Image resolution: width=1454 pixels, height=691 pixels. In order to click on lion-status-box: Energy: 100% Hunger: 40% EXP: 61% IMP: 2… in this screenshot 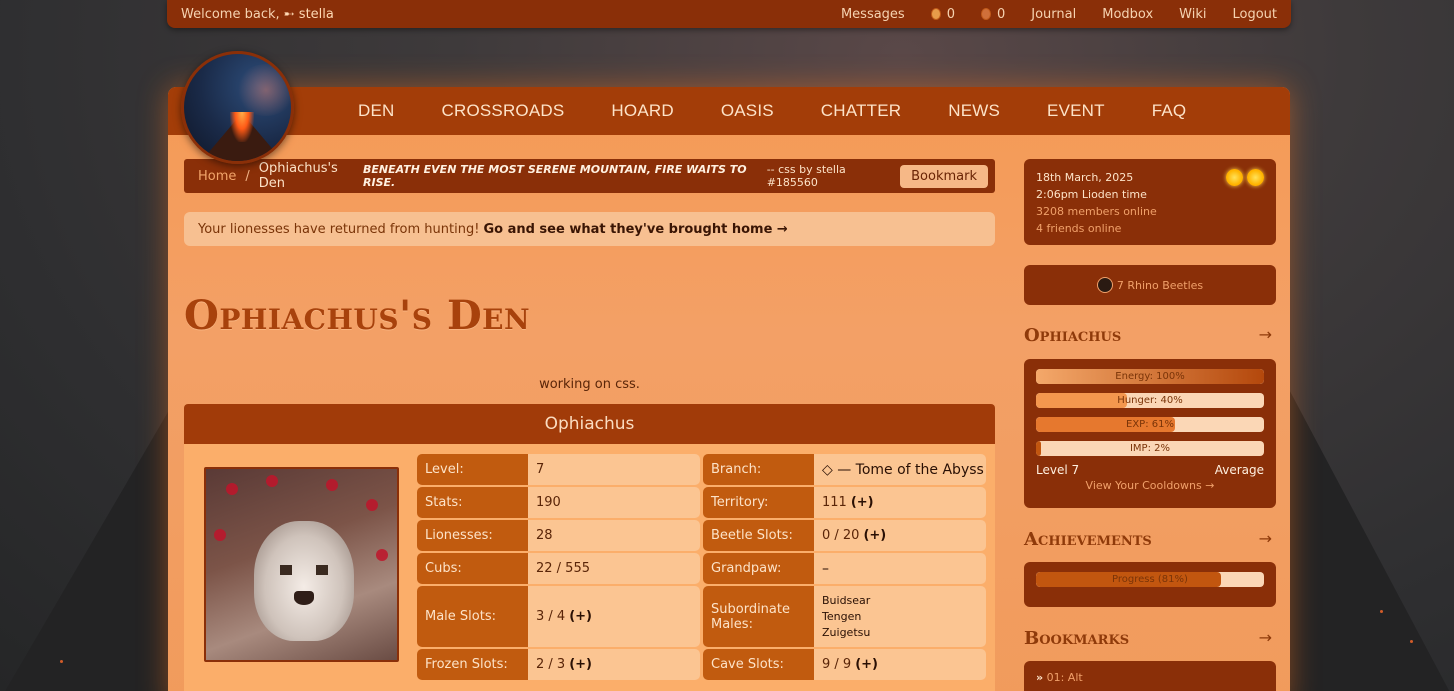, I will do `click(1150, 433)`.